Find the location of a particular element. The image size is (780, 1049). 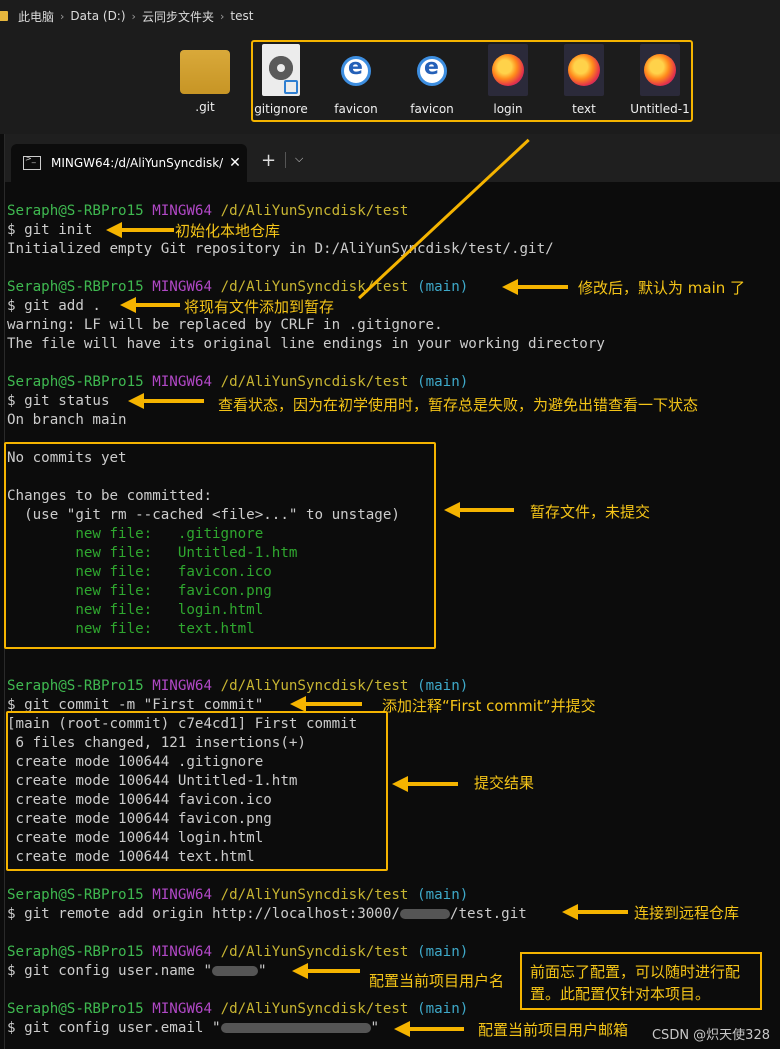

annotation-config-email: 配置当前项目用户邮箱 is located at coordinates (553, 1030).